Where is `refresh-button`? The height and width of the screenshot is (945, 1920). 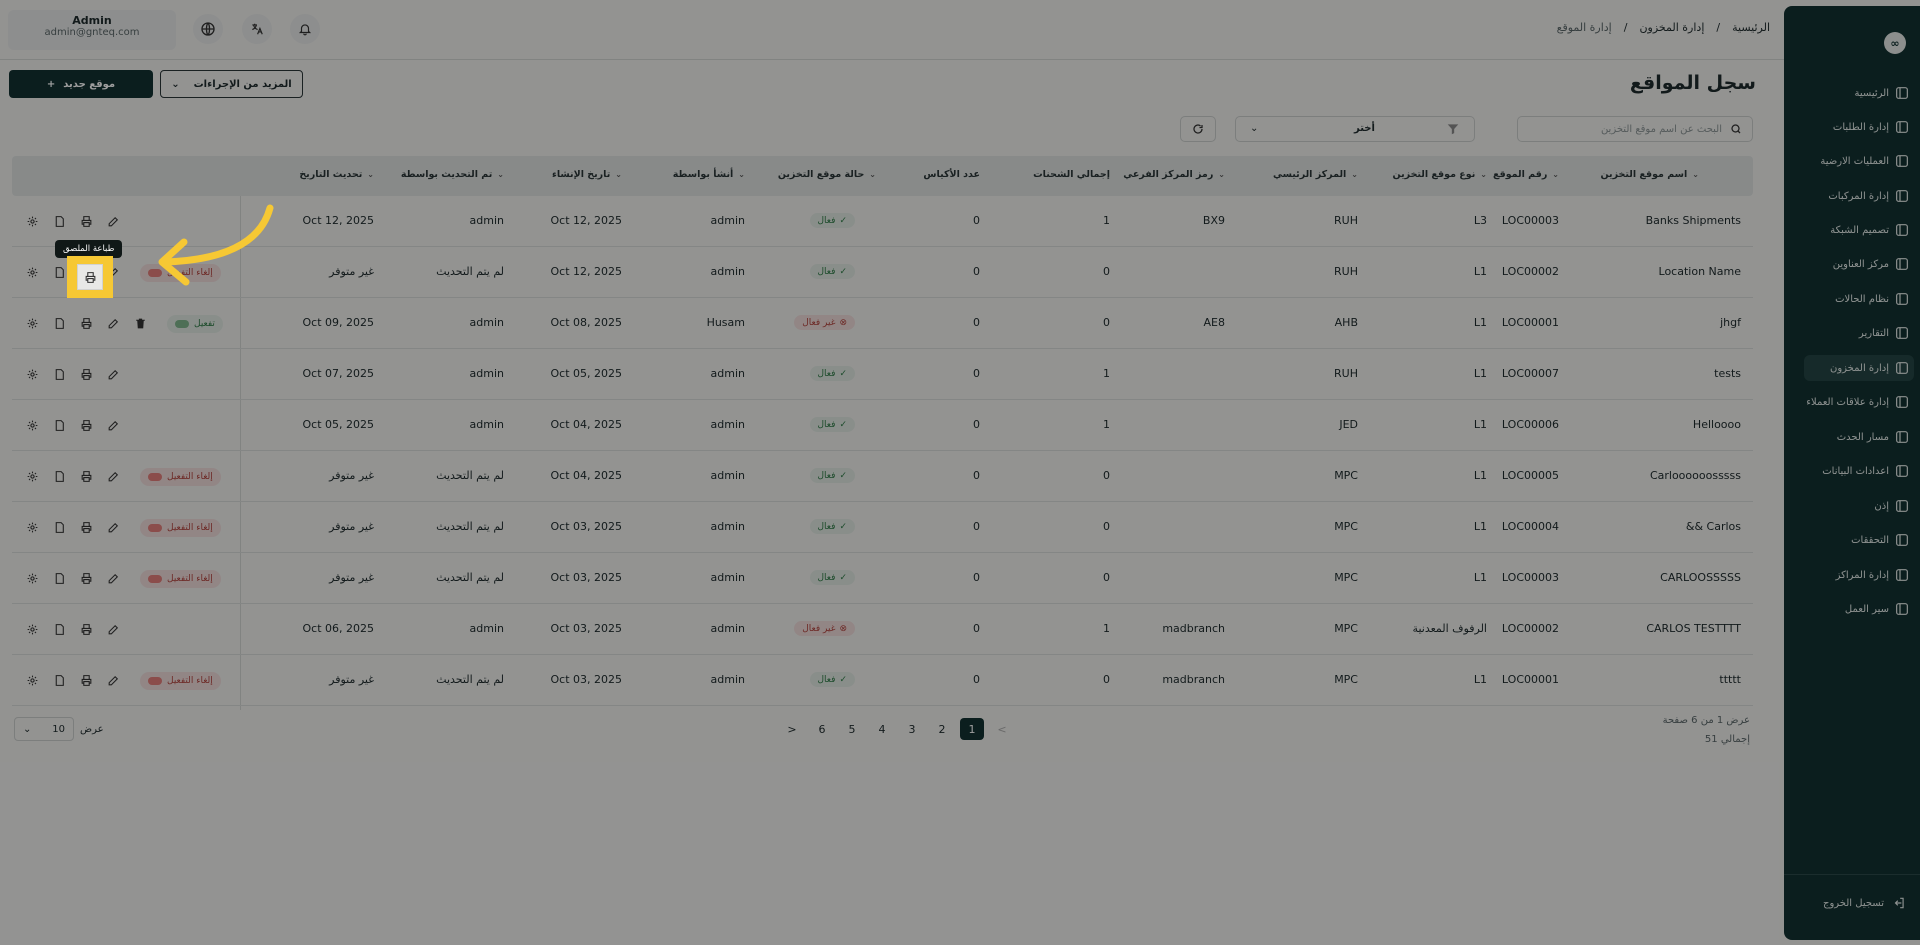 refresh-button is located at coordinates (1198, 129).